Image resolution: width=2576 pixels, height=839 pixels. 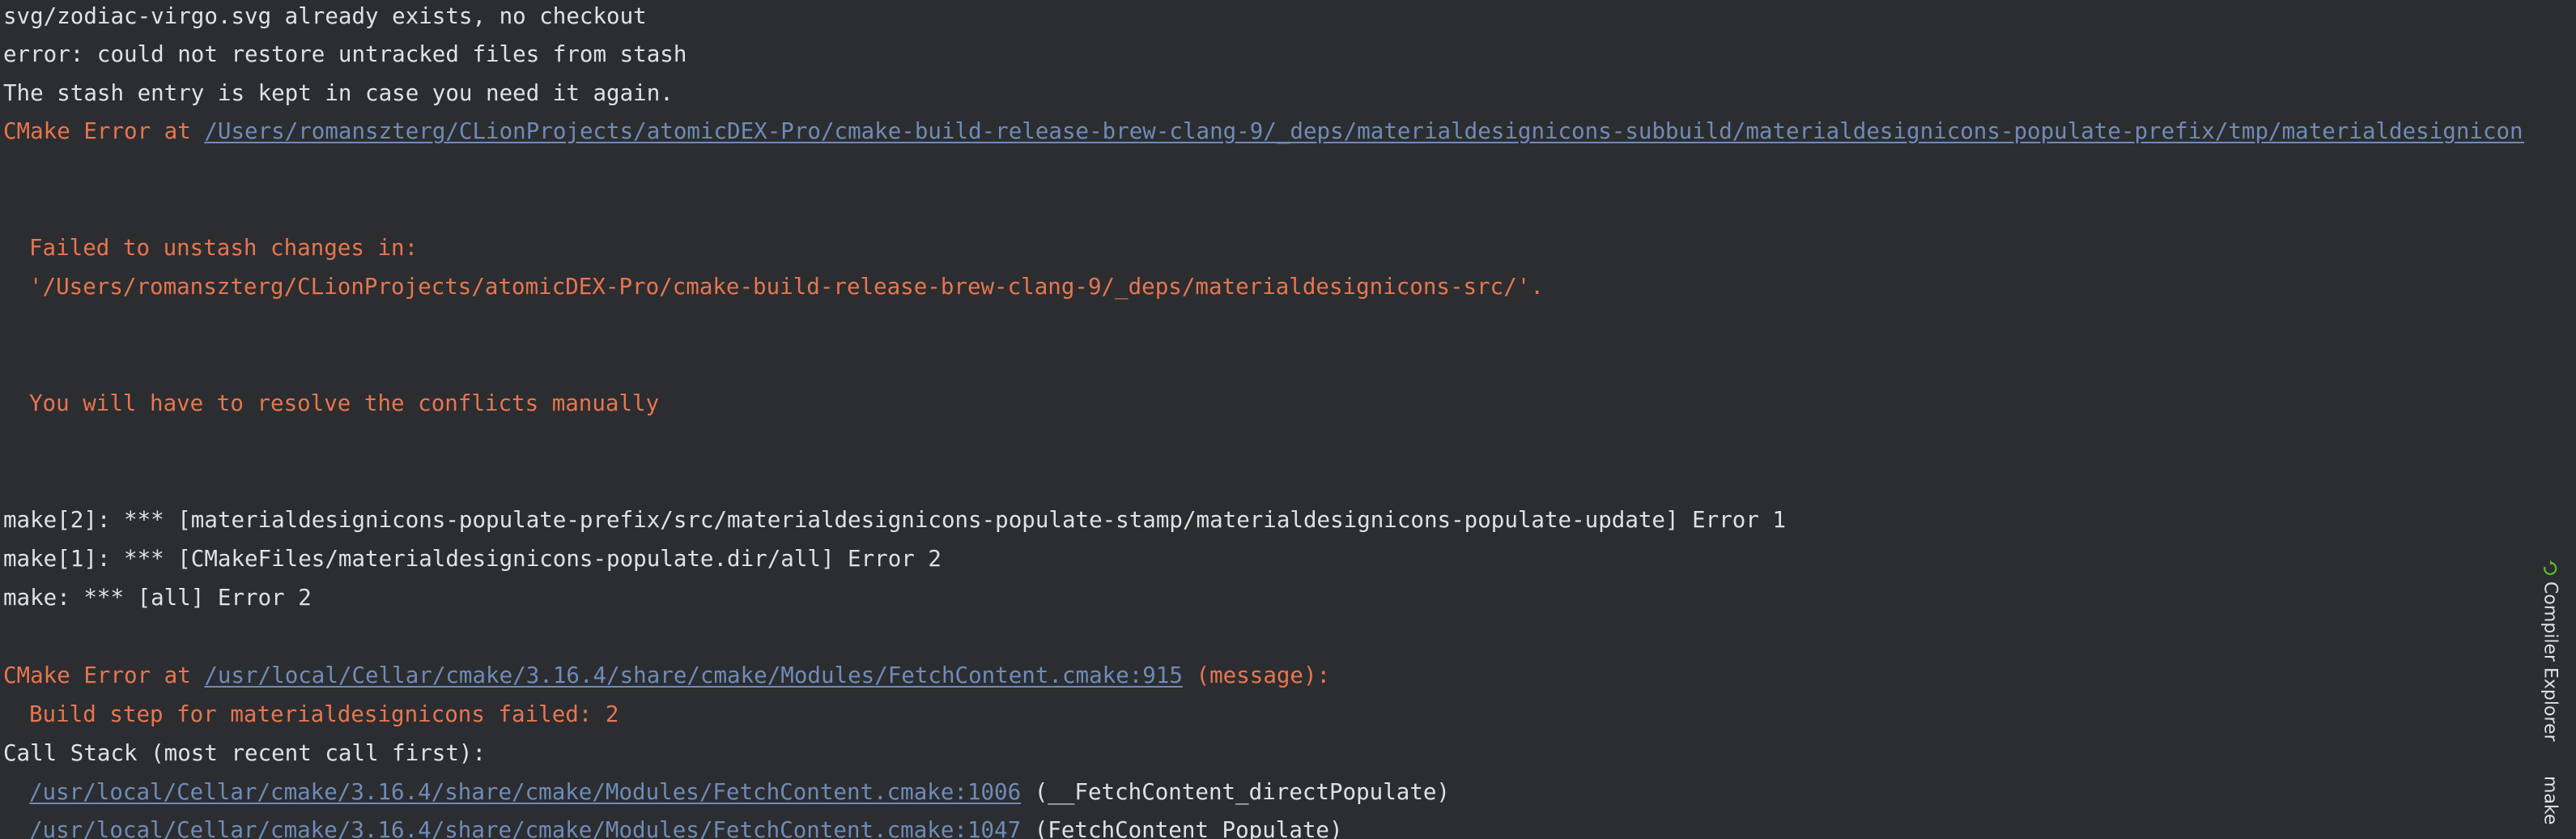 I want to click on make-label: make, so click(x=2550, y=800).